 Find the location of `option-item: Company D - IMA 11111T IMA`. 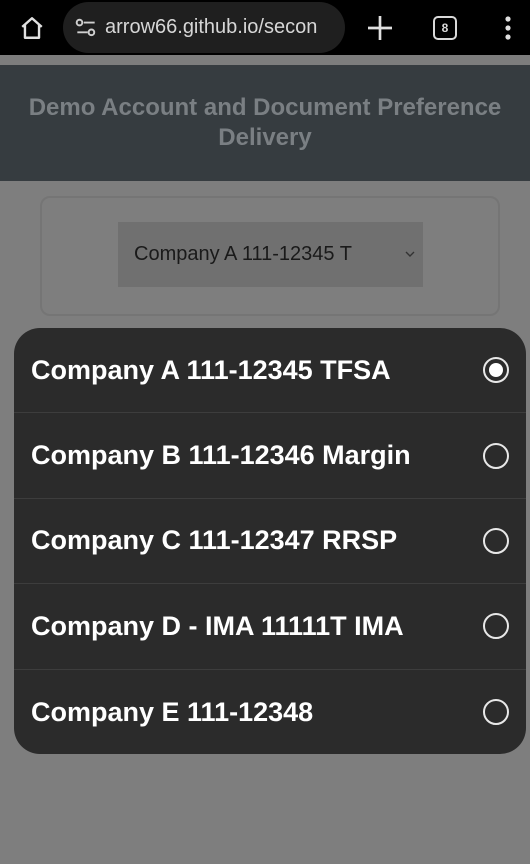

option-item: Company D - IMA 11111T IMA is located at coordinates (270, 627).